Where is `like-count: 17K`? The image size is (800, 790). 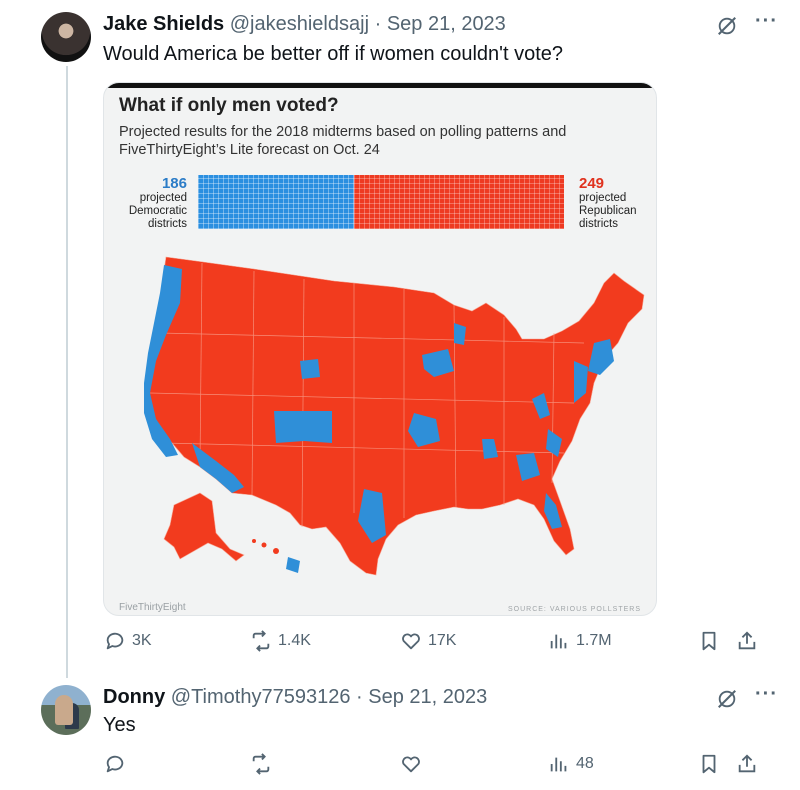
like-count: 17K is located at coordinates (442, 640).